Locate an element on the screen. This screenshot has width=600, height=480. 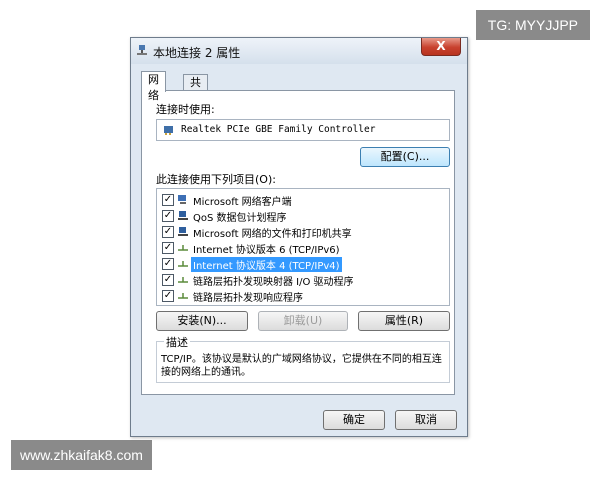
list-item: ✓ Microsoft 网络的文件和打印机共享 is located at coordinates (303, 232).